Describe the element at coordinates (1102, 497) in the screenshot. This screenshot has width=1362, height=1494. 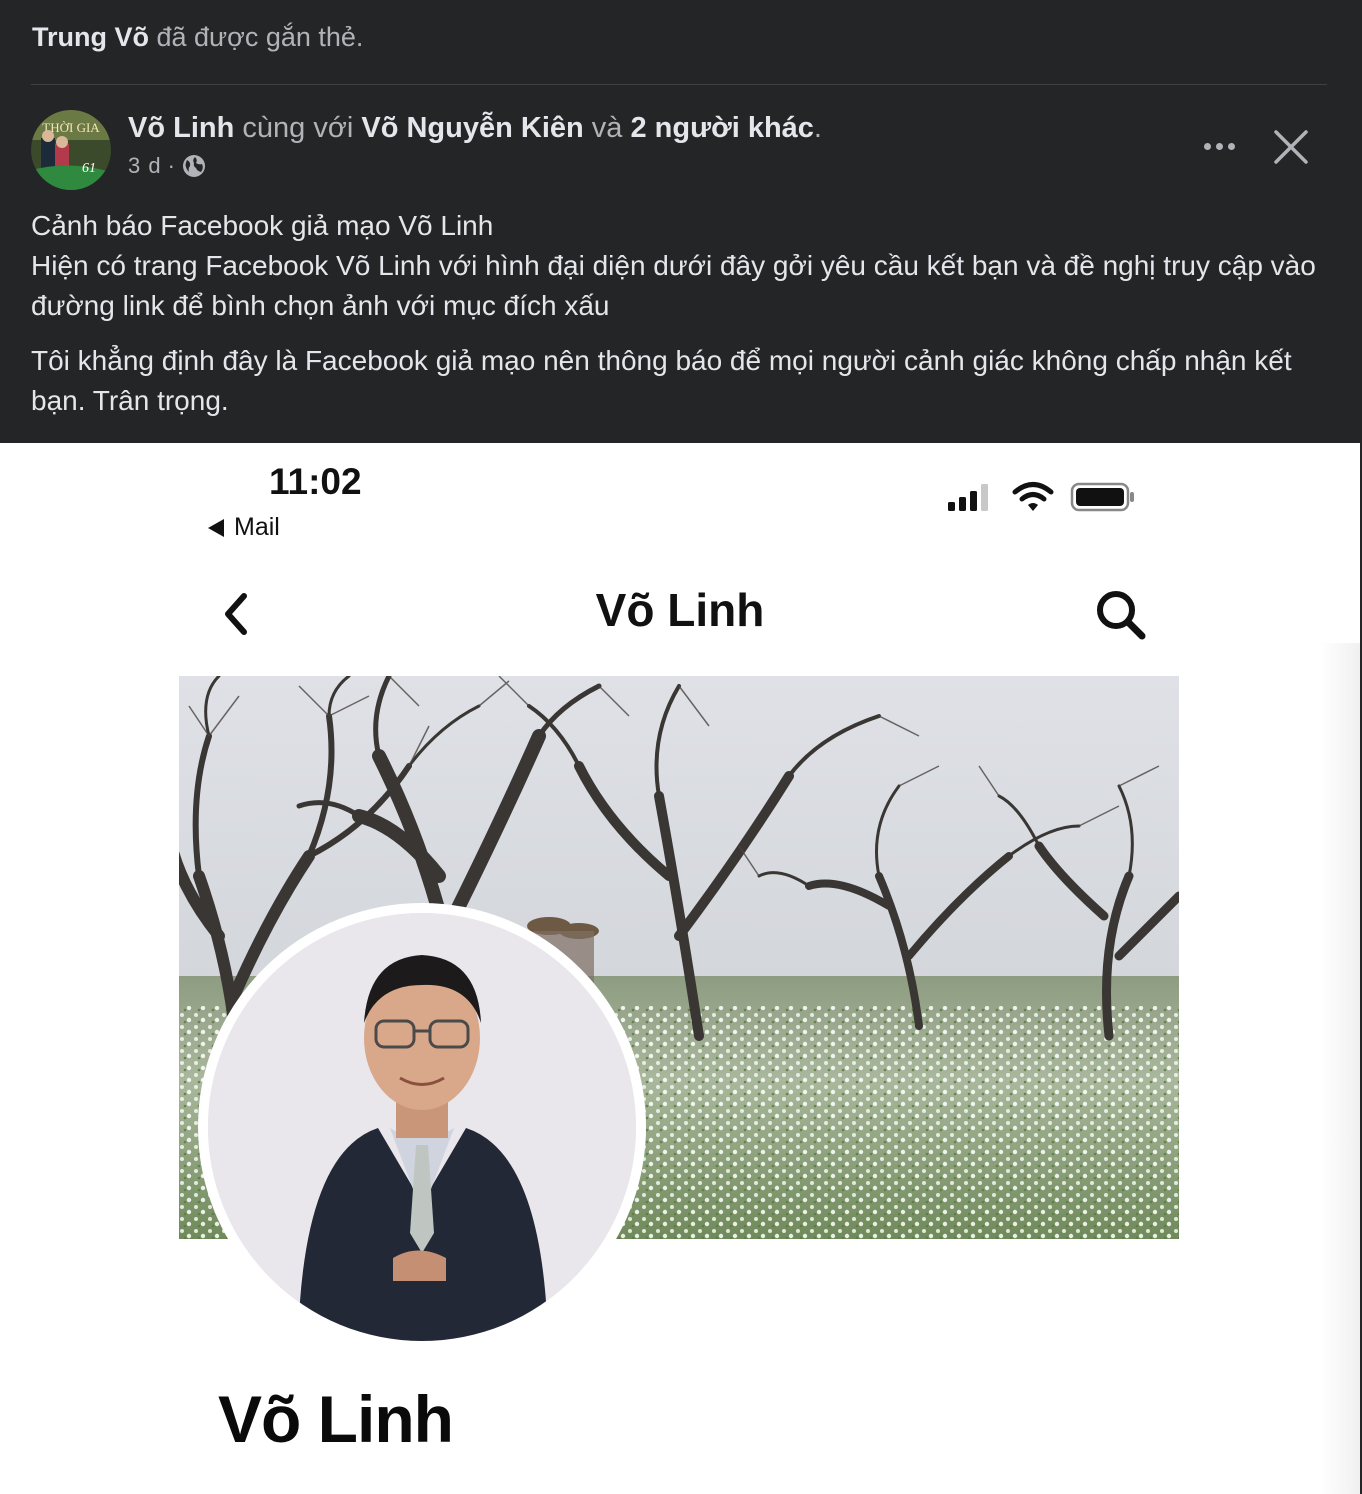
I see `battery-icon` at that location.